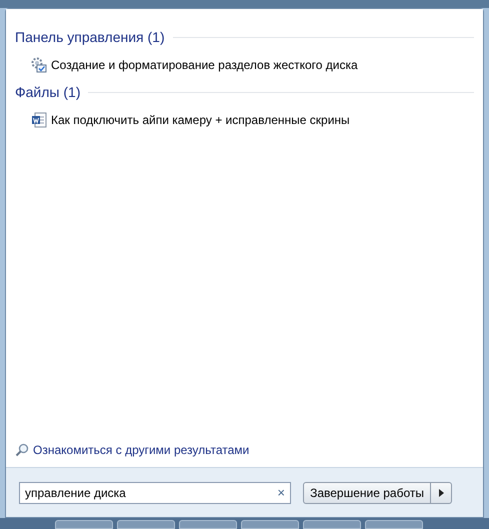 The image size is (489, 529). I want to click on caret-icon, so click(441, 492).